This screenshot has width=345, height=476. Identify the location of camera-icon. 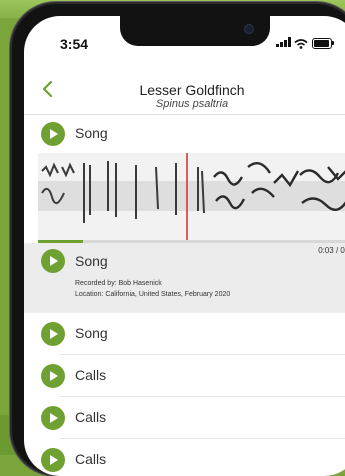
(249, 29).